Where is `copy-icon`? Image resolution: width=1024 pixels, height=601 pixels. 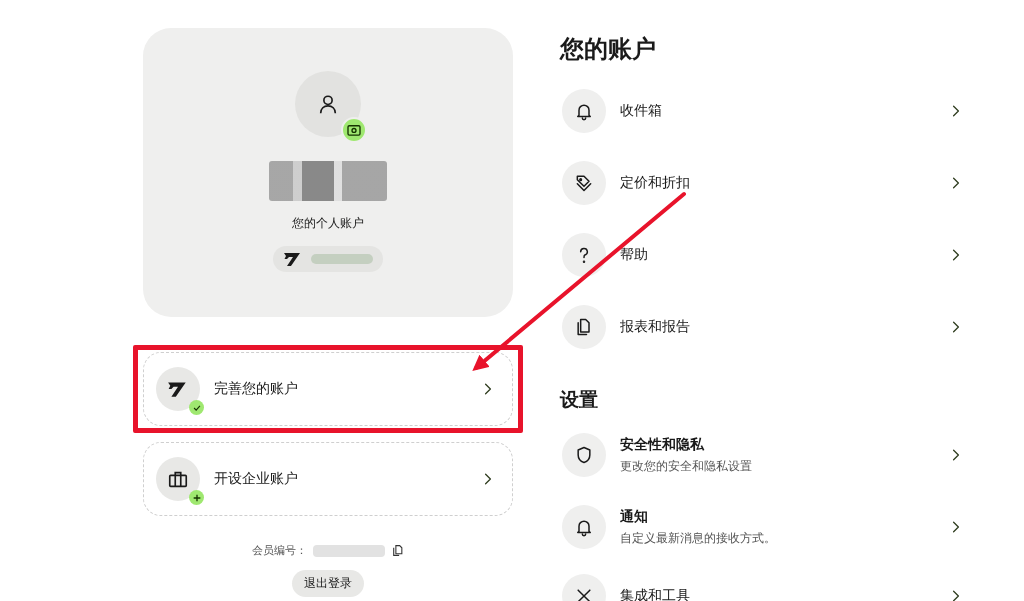
copy-icon is located at coordinates (397, 550).